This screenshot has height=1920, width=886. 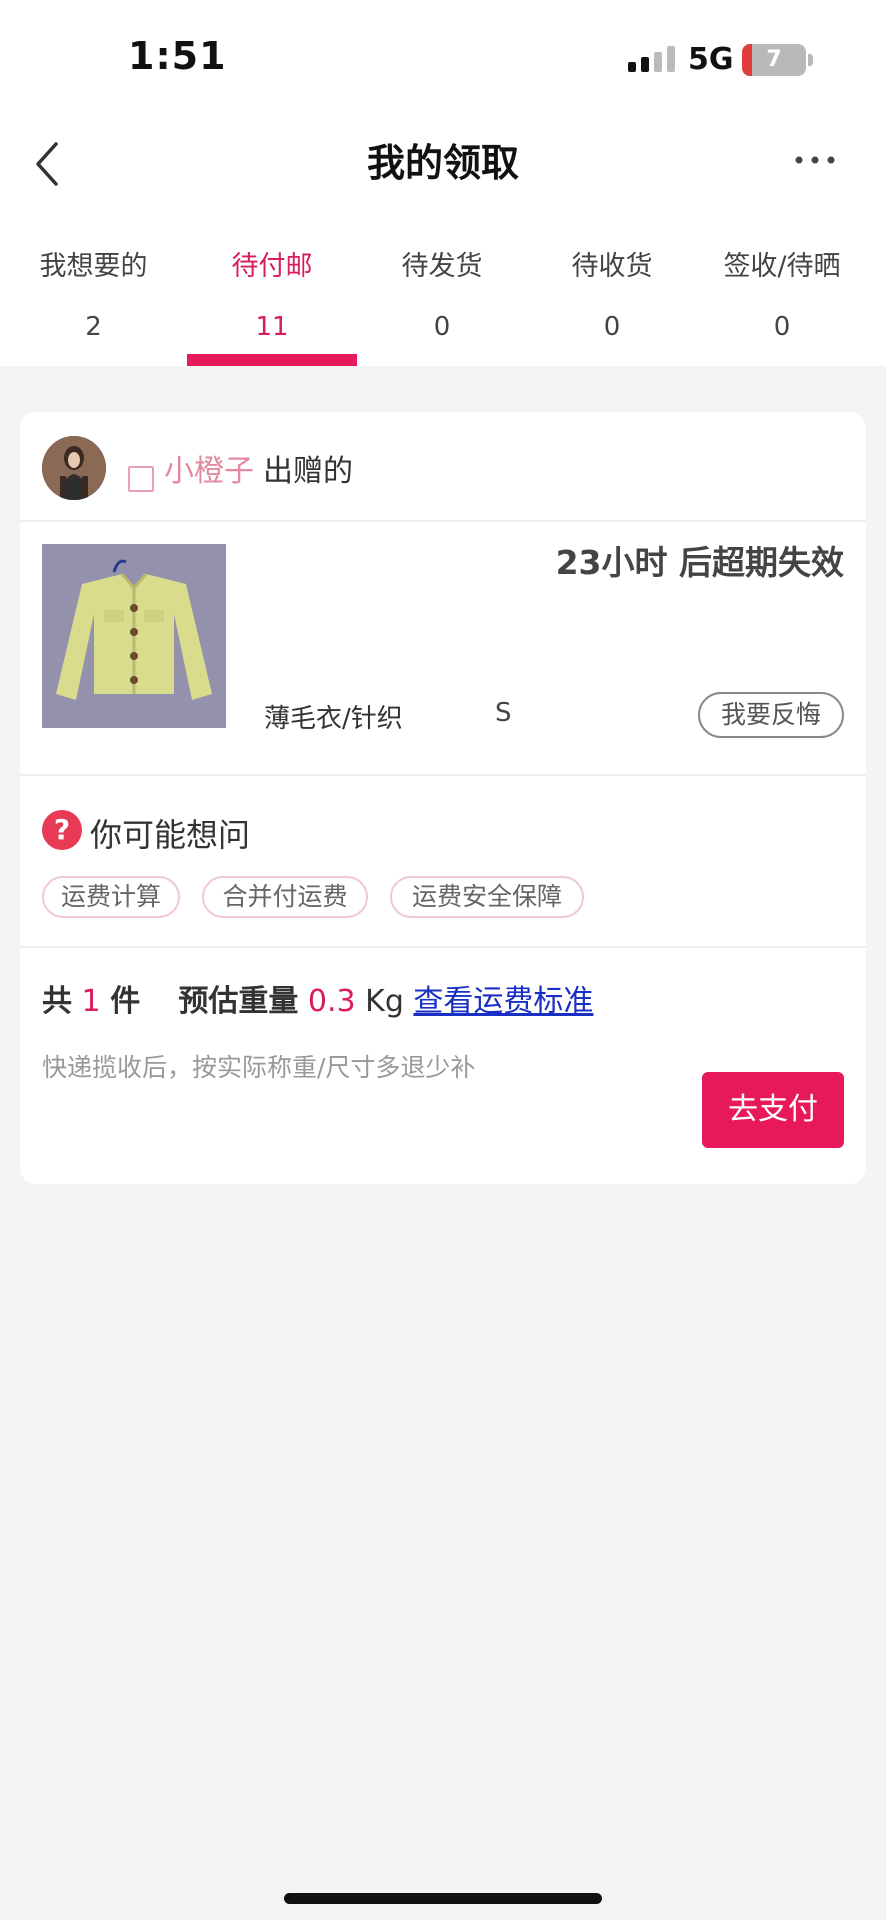 I want to click on total-suffix: 件, so click(x=125, y=1001).